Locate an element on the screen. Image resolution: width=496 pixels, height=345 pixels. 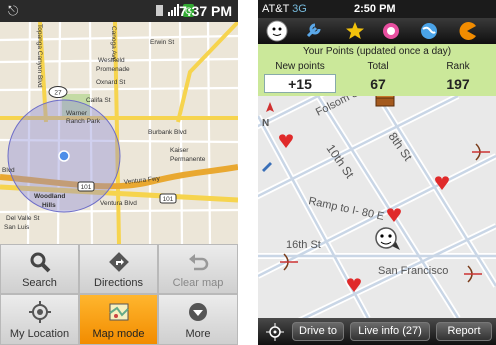
bottom-bar: Drive to Live info (27) Report is located at coordinates (377, 331).